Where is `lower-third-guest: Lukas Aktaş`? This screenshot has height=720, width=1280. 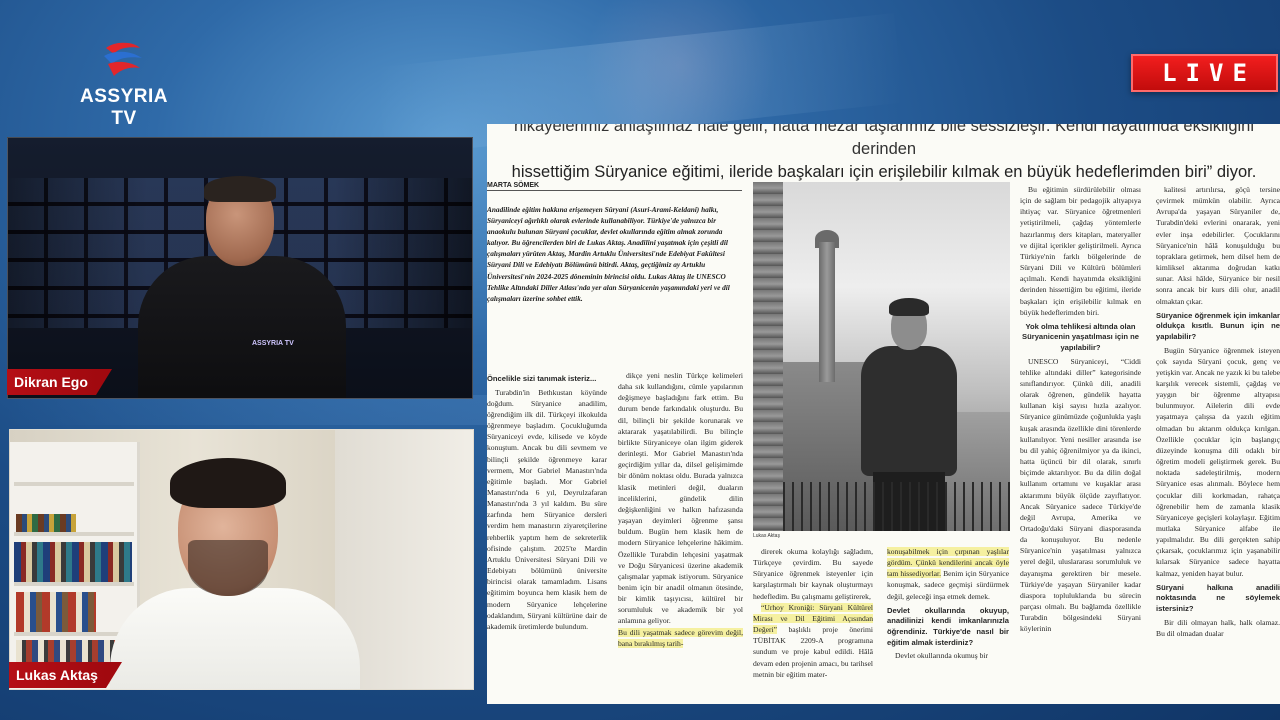
lower-third-guest: Lukas Aktaş is located at coordinates (65, 675).